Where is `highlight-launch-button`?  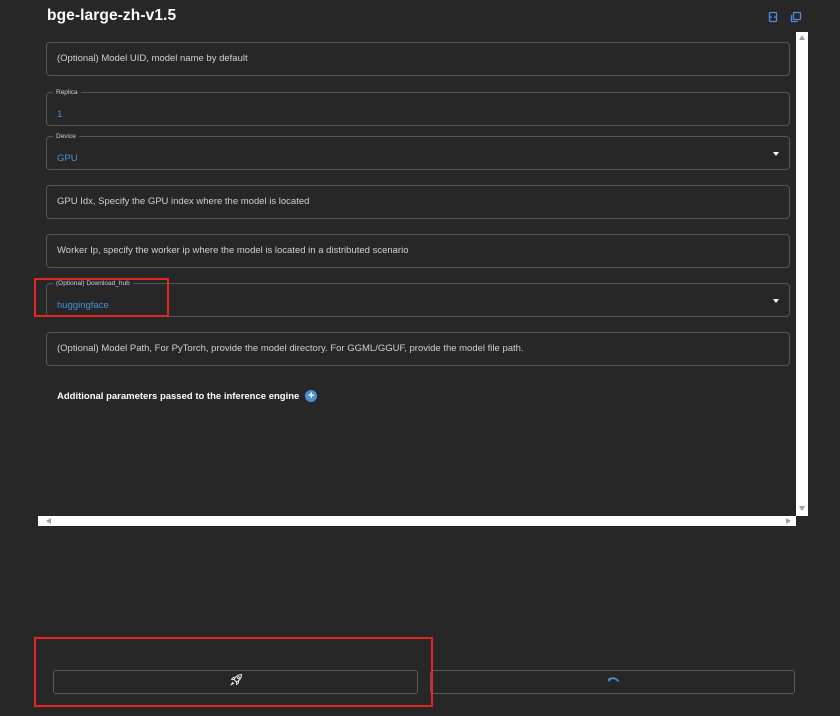 highlight-launch-button is located at coordinates (233, 672).